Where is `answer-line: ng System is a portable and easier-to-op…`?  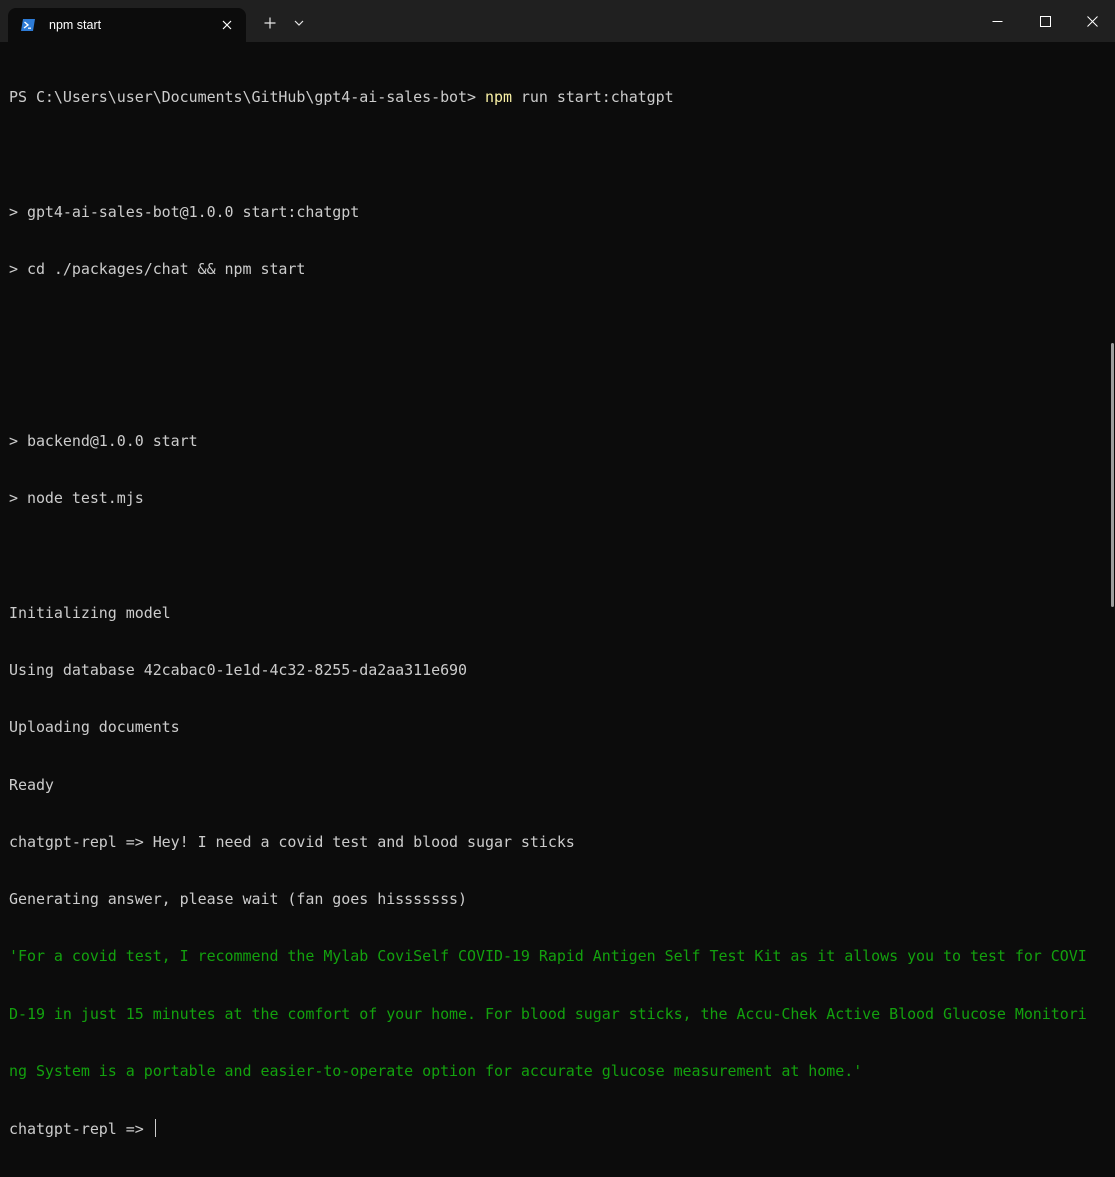 answer-line: ng System is a portable and easier-to-op… is located at coordinates (436, 1070).